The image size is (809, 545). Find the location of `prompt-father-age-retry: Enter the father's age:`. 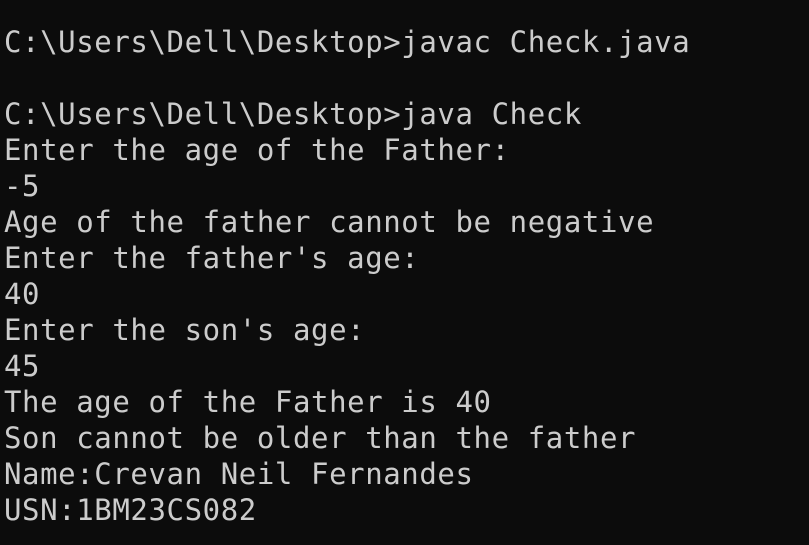

prompt-father-age-retry: Enter the father's age: is located at coordinates (212, 258).